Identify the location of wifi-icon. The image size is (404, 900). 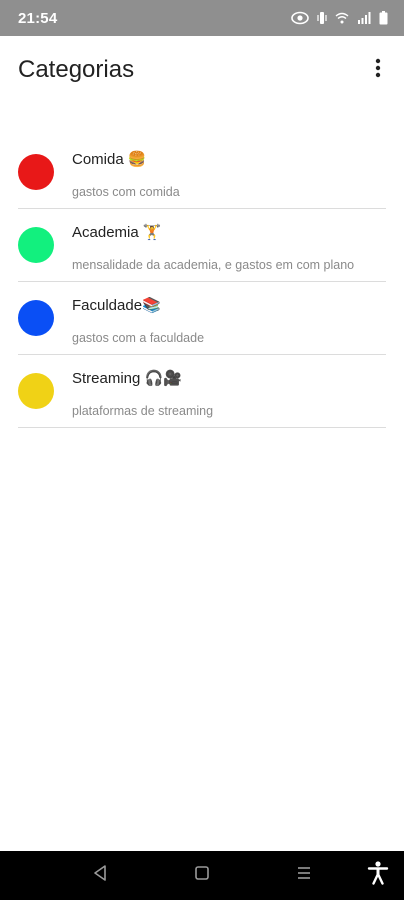
(342, 18).